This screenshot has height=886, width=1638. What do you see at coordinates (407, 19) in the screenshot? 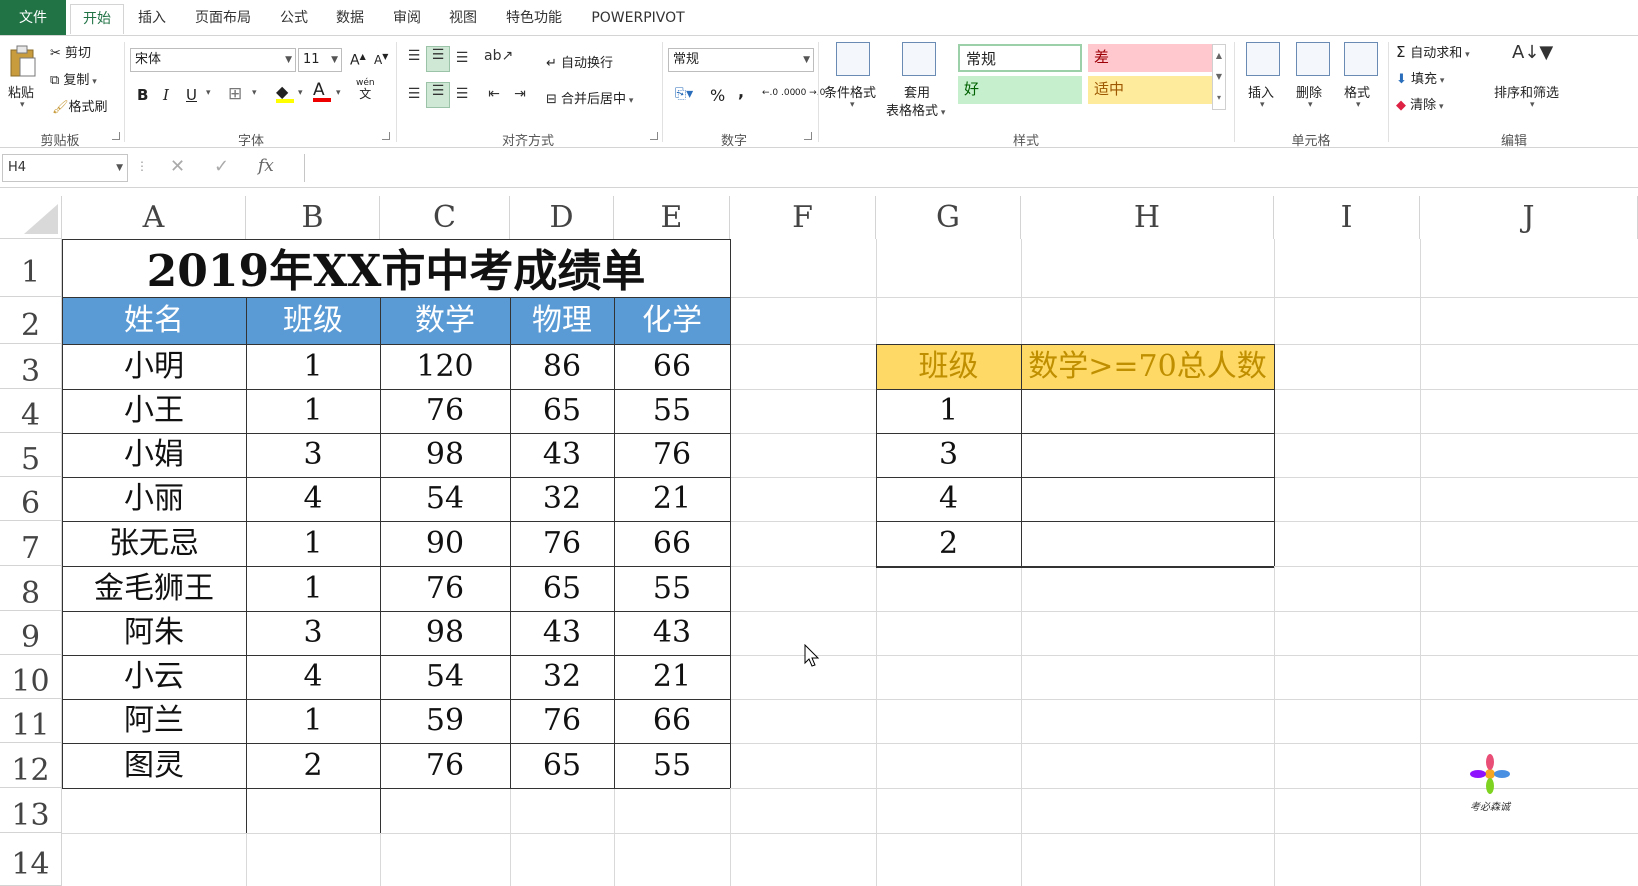
I see `tab-review: 审阅` at bounding box center [407, 19].